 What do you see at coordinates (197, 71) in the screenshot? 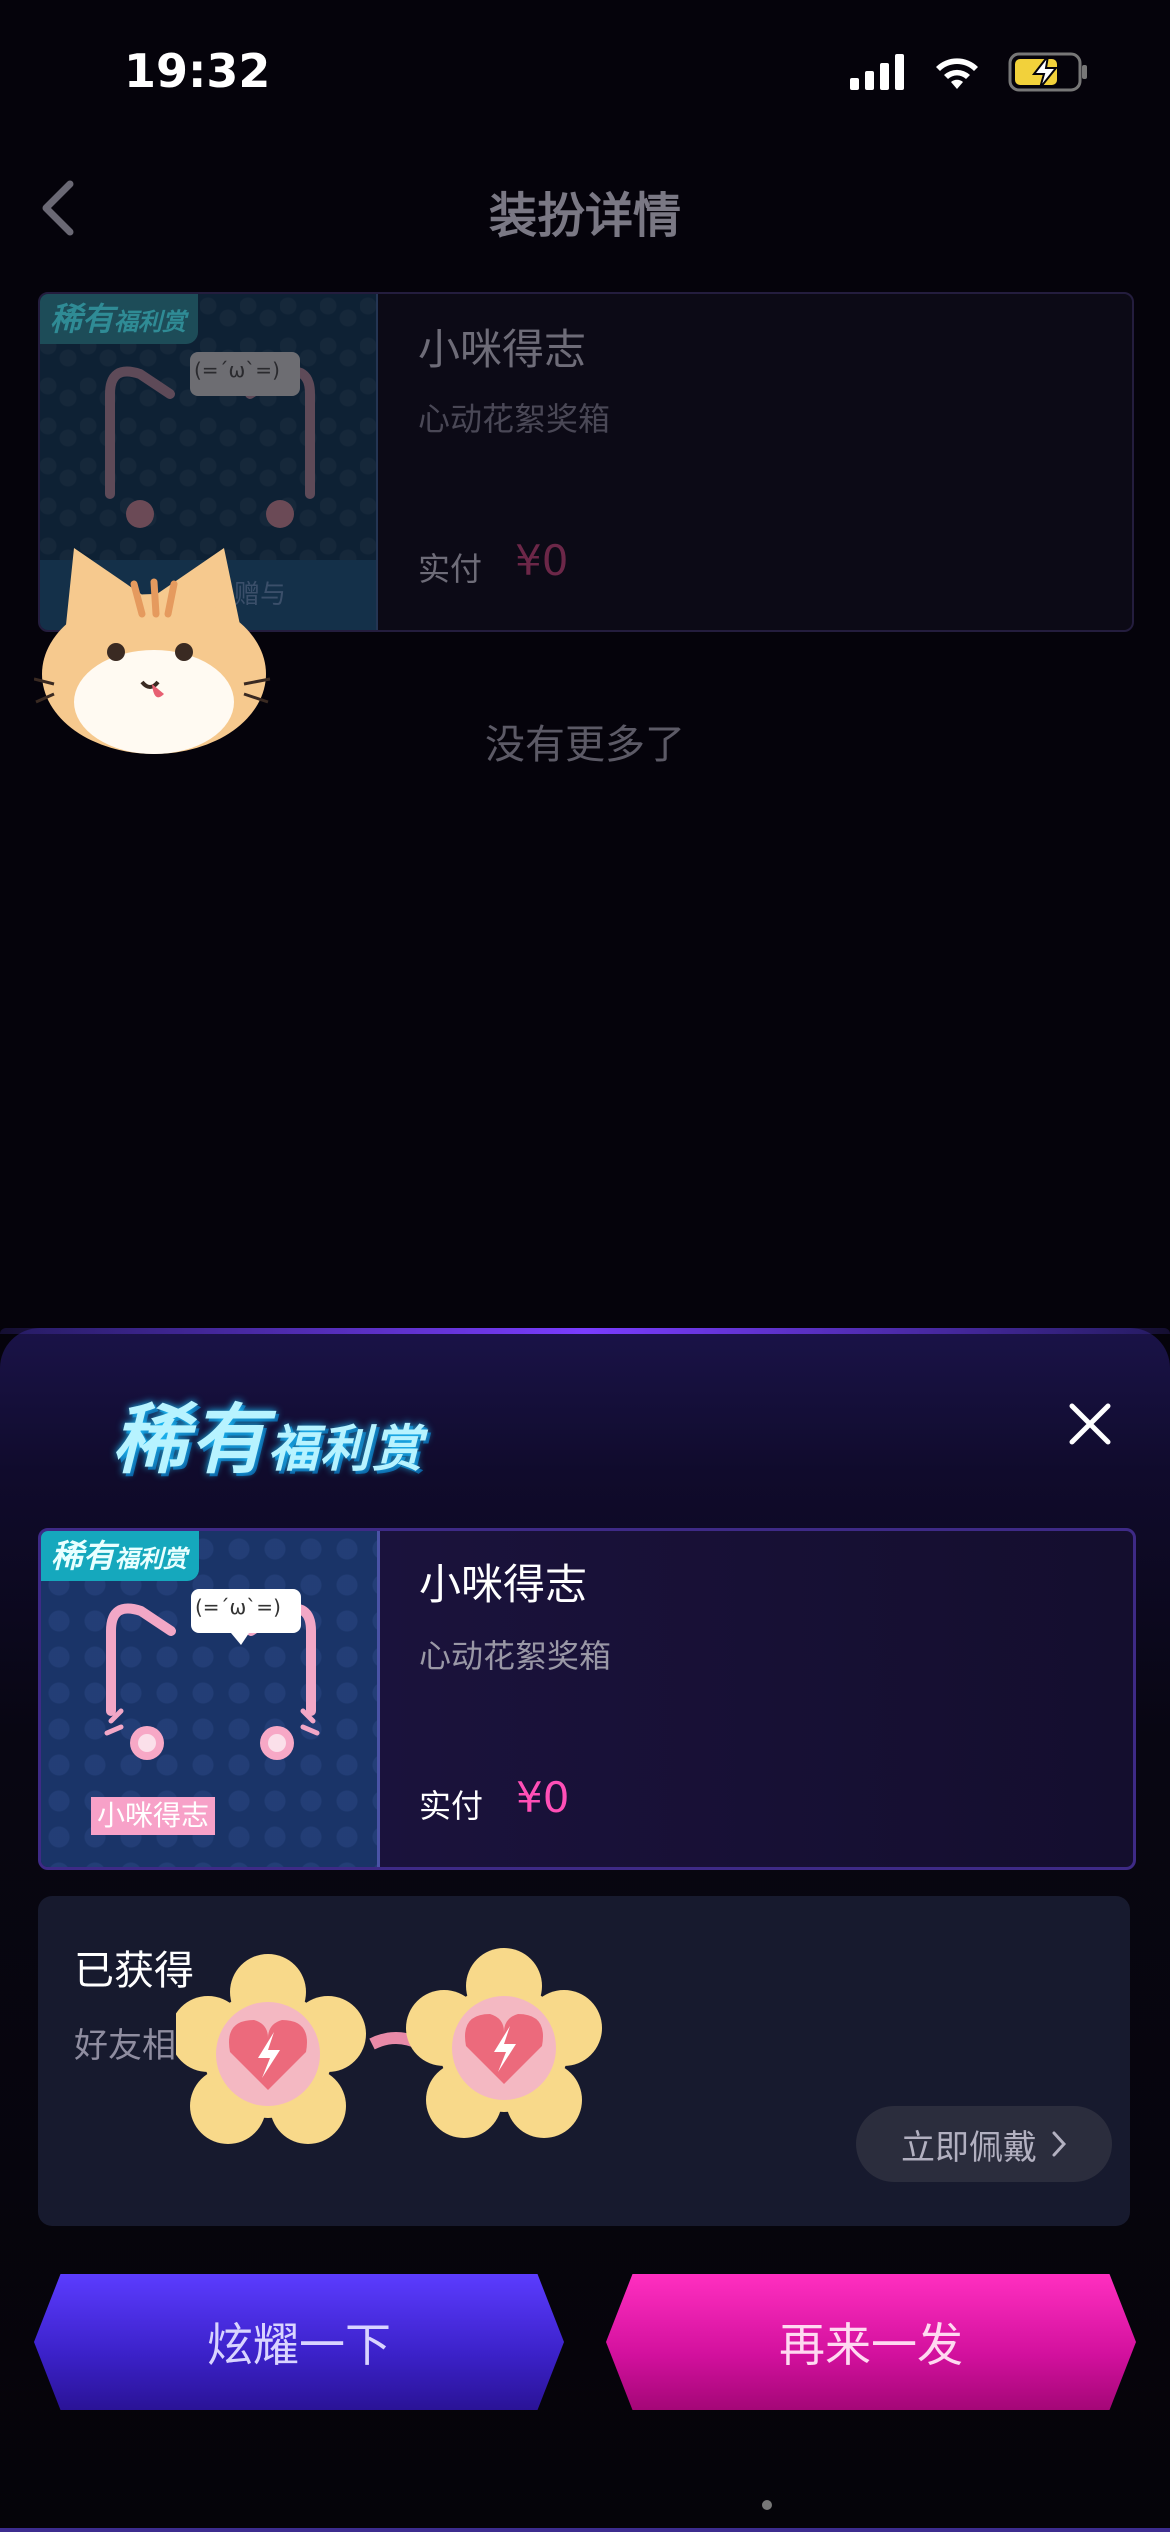
I see `status-time: 19:32` at bounding box center [197, 71].